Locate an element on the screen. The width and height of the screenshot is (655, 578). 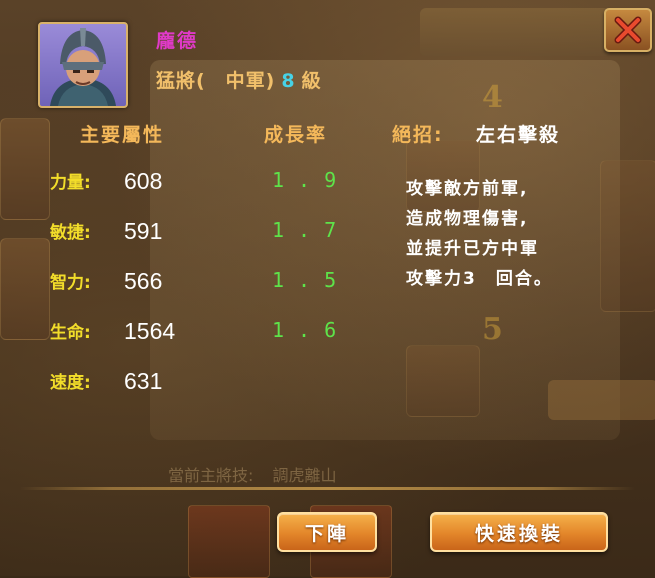
stat-value-intelligence: 566 is located at coordinates (143, 281).